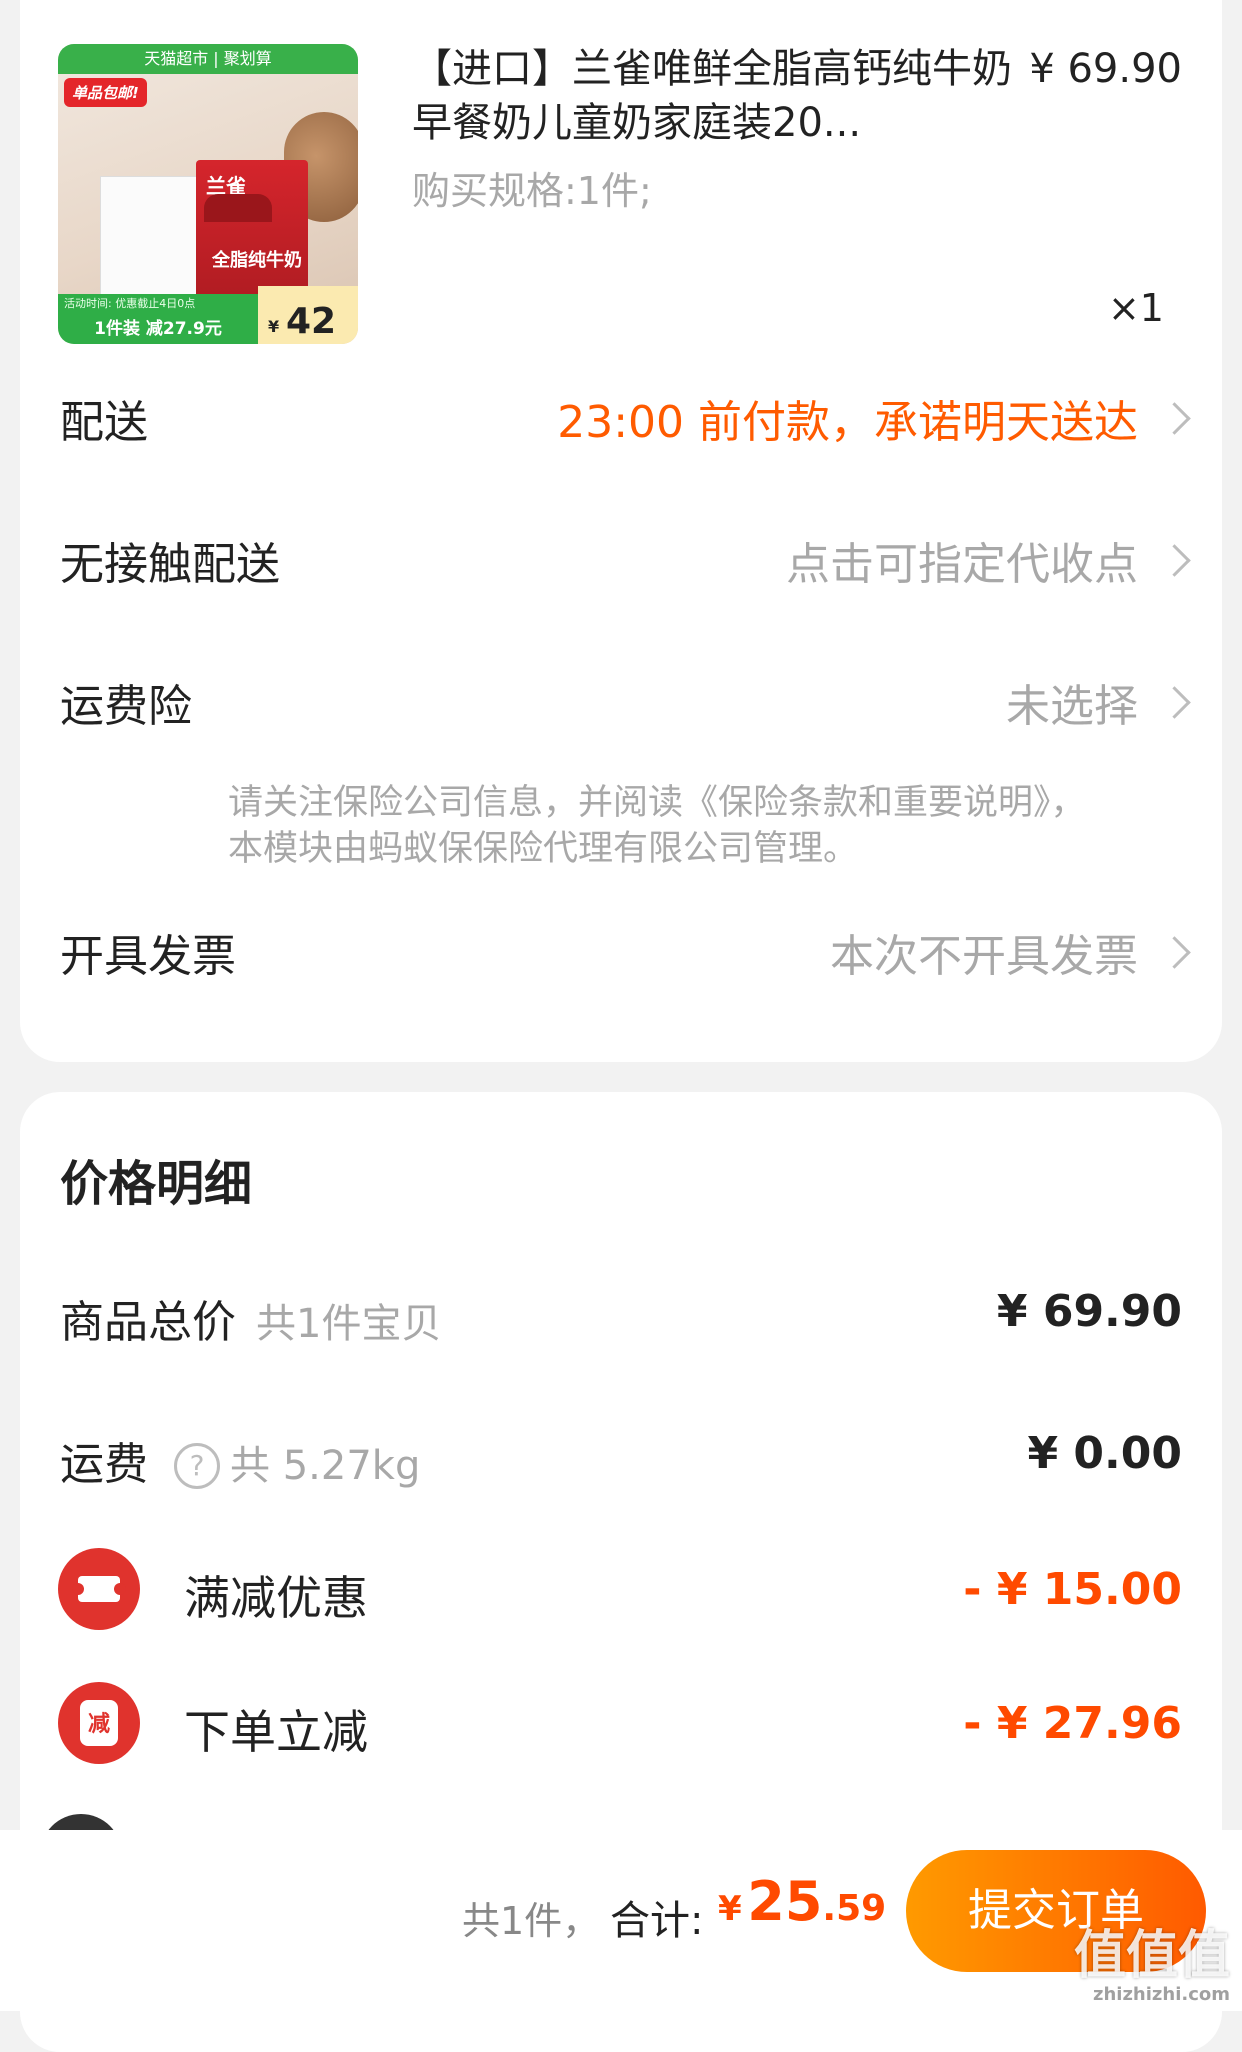 This screenshot has width=1242, height=2052. What do you see at coordinates (238, 208) in the screenshot?
I see `carton-graphic` at bounding box center [238, 208].